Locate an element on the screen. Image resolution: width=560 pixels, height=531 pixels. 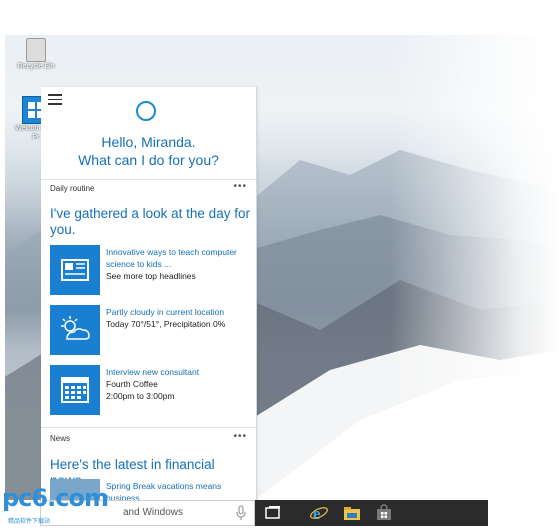
section-title-news: News is located at coordinates (60, 438).